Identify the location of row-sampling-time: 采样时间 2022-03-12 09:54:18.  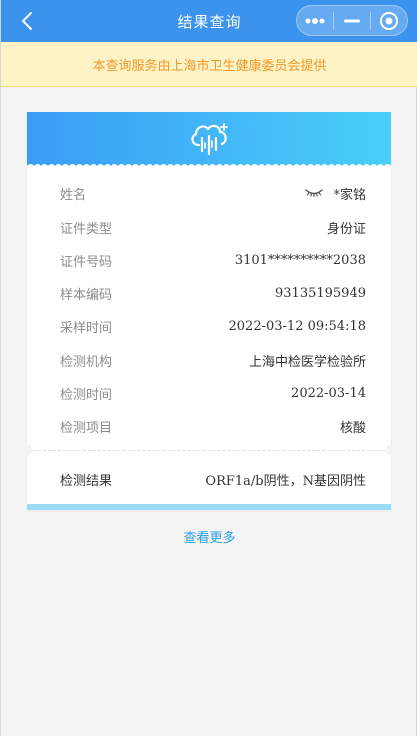
(209, 326).